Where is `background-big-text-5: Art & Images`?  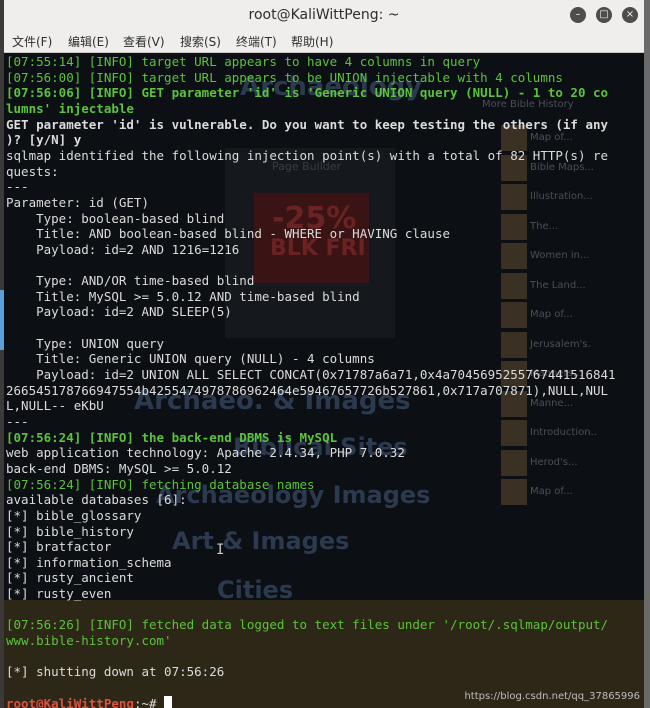
background-big-text-5: Art & Images is located at coordinates (261, 541).